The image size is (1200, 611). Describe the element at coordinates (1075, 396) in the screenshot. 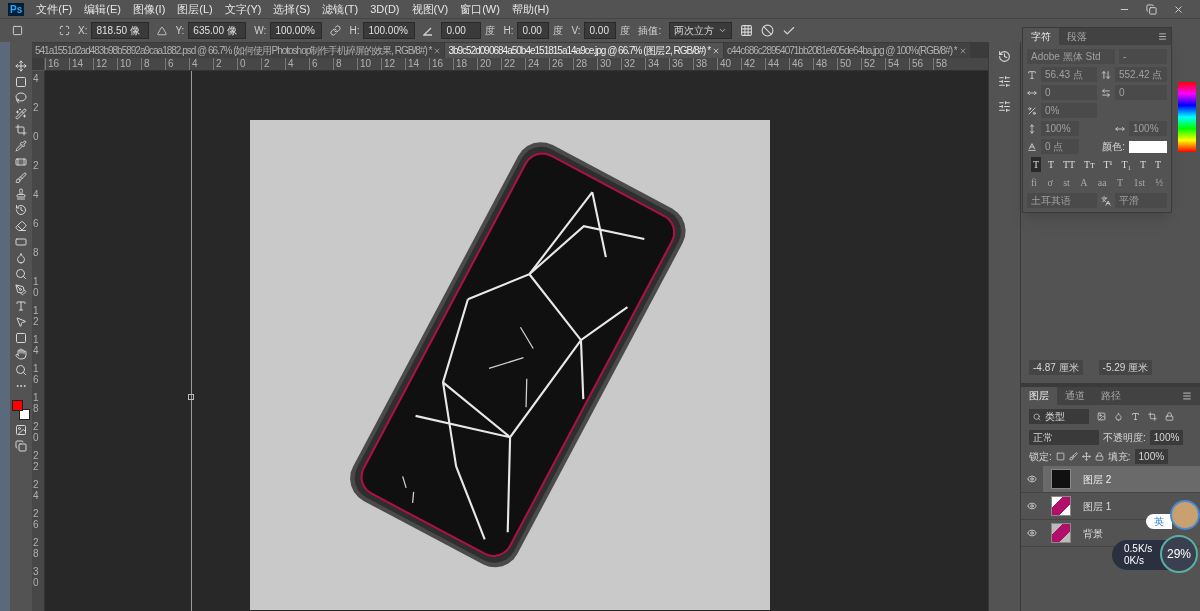

I see `panel-tab: 通道` at that location.